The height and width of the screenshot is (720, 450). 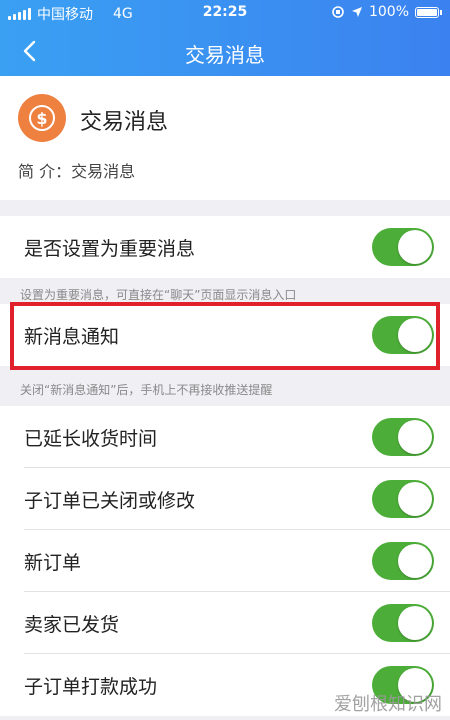 I want to click on setting-label: 已延长收货时间, so click(x=91, y=439).